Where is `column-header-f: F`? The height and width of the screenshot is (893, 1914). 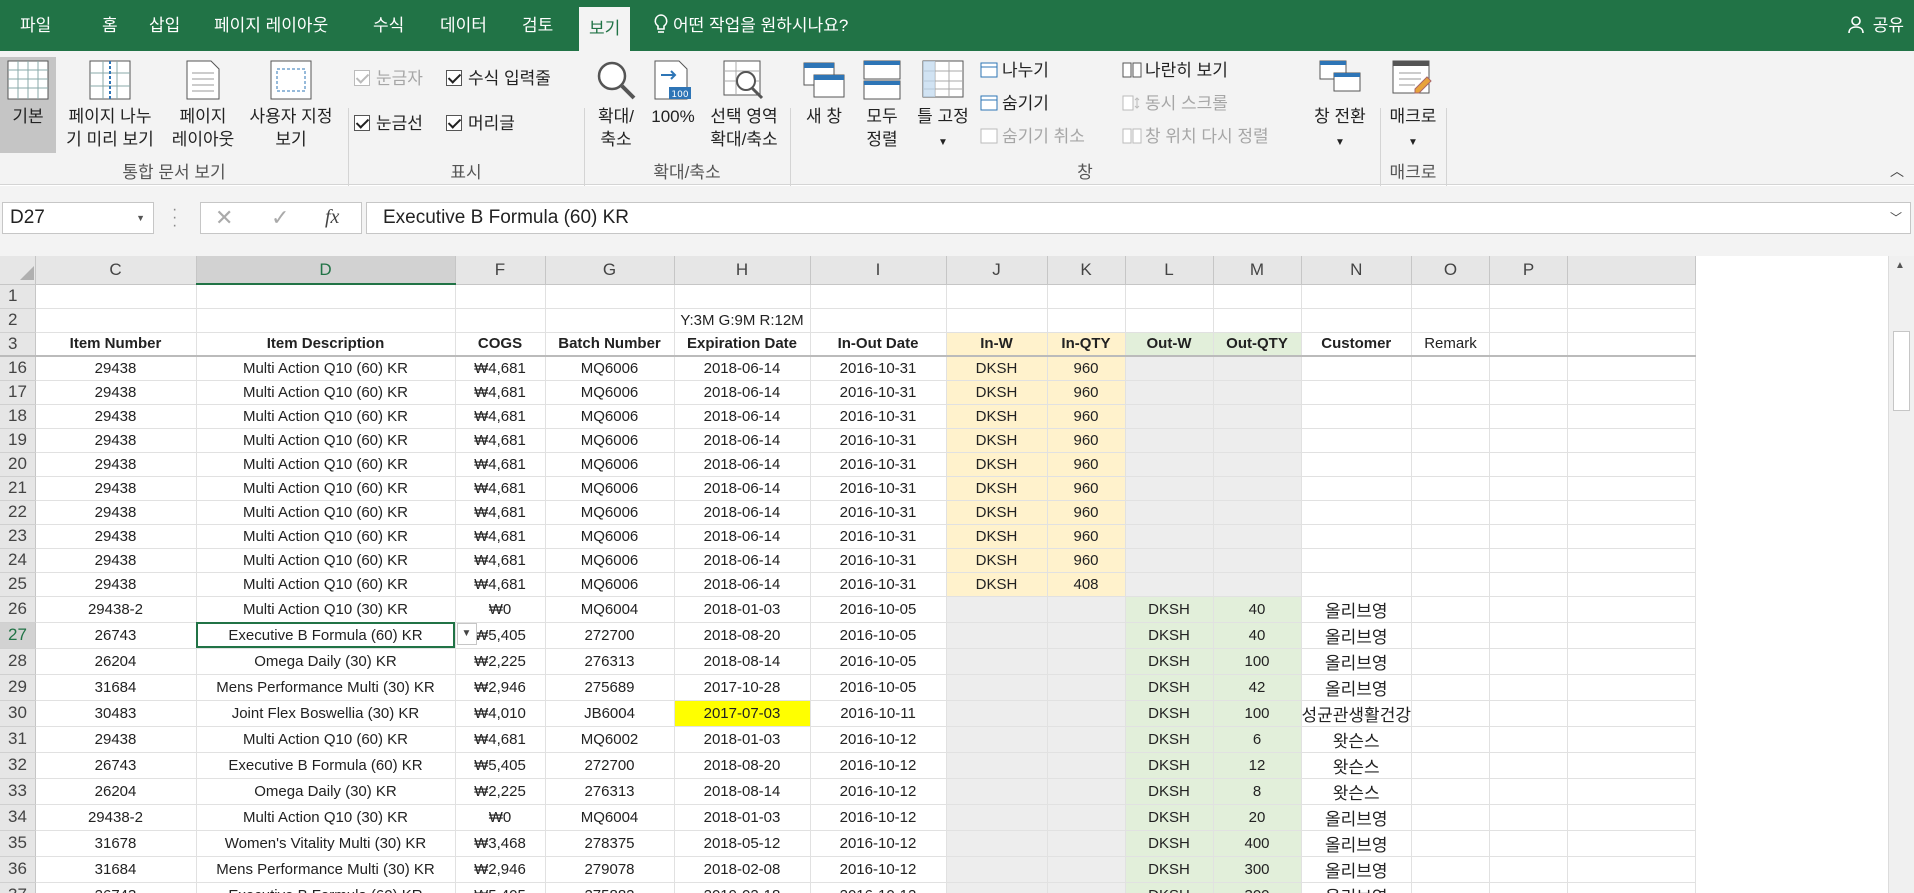
column-header-f: F is located at coordinates (500, 270).